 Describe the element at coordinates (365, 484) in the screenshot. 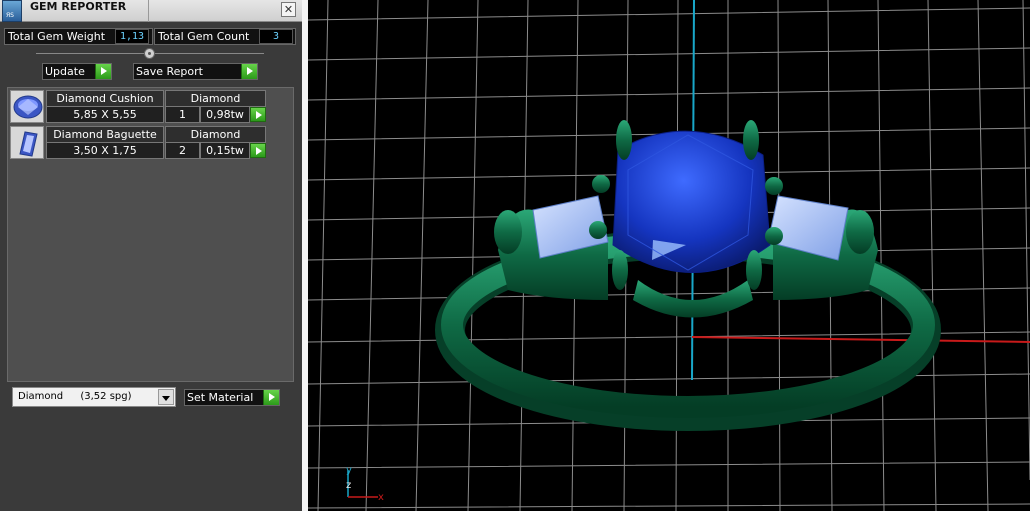

I see `axis-gizmo: y z x` at that location.